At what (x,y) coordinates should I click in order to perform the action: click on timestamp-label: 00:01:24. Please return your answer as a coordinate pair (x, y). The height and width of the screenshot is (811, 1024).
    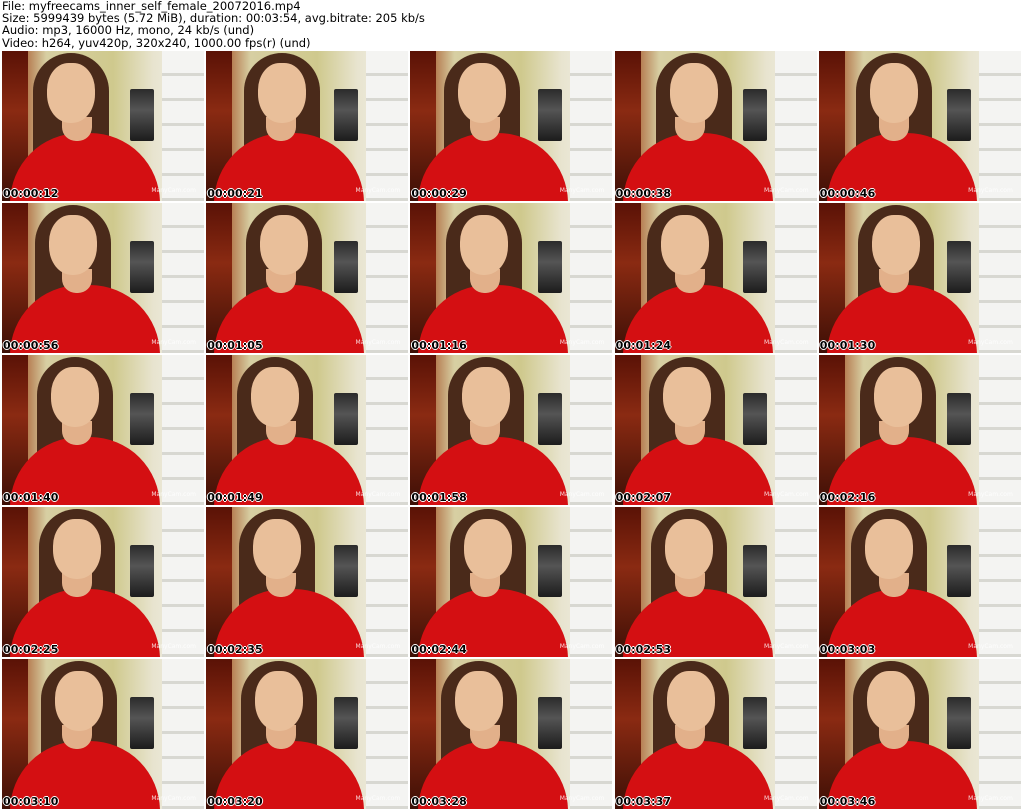
    Looking at the image, I should click on (643, 345).